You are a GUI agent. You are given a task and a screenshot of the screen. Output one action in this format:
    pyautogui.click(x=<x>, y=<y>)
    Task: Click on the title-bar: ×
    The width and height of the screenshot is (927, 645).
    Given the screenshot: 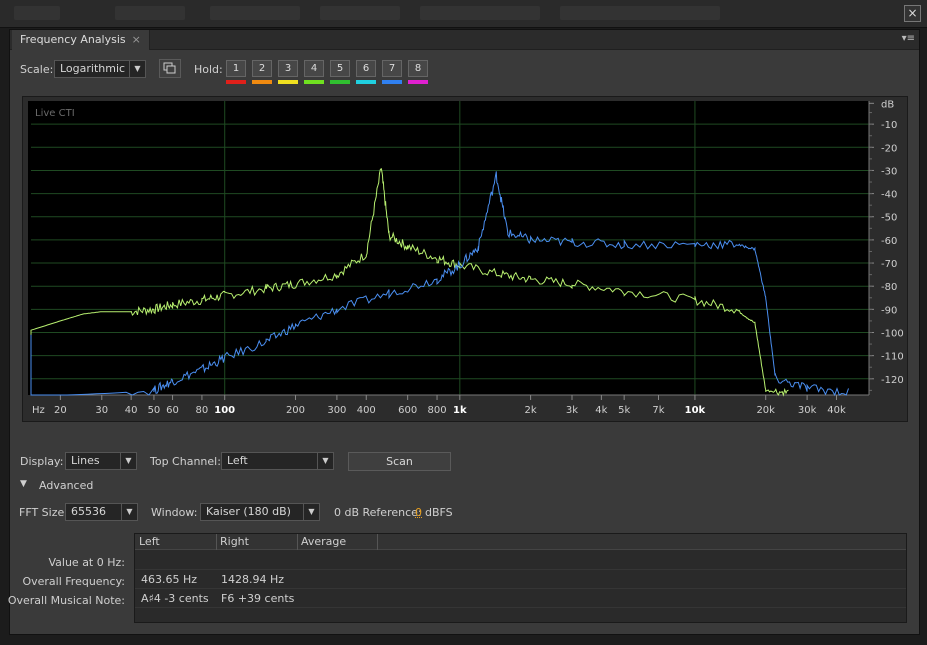 What is the action you would take?
    pyautogui.click(x=463, y=14)
    